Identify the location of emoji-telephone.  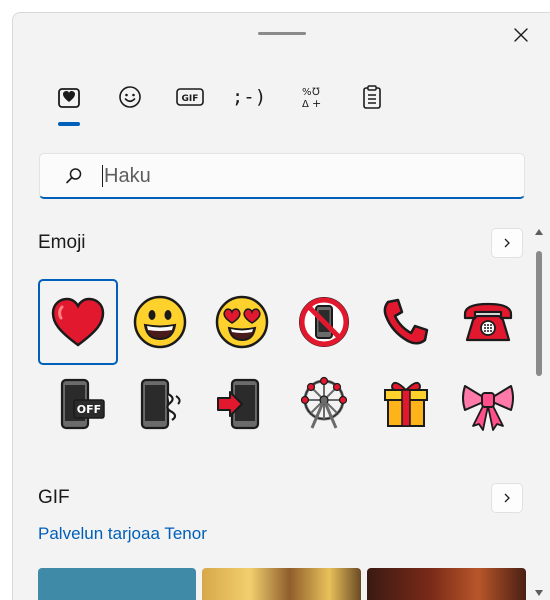
(488, 322).